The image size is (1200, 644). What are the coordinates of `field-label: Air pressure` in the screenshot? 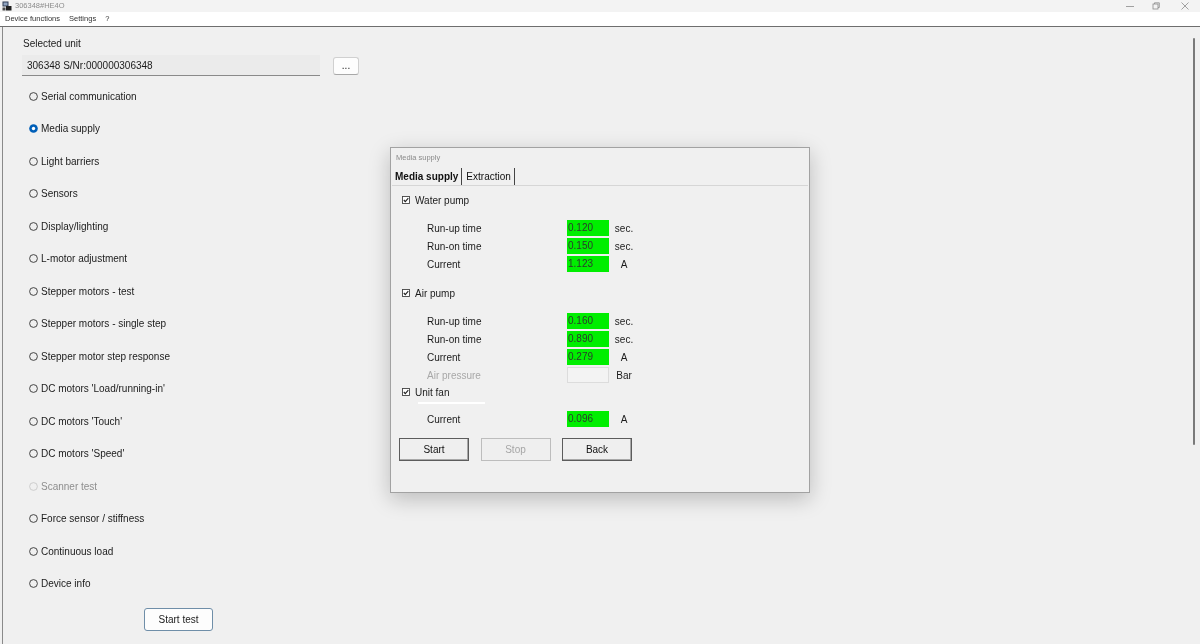 It's located at (454, 375).